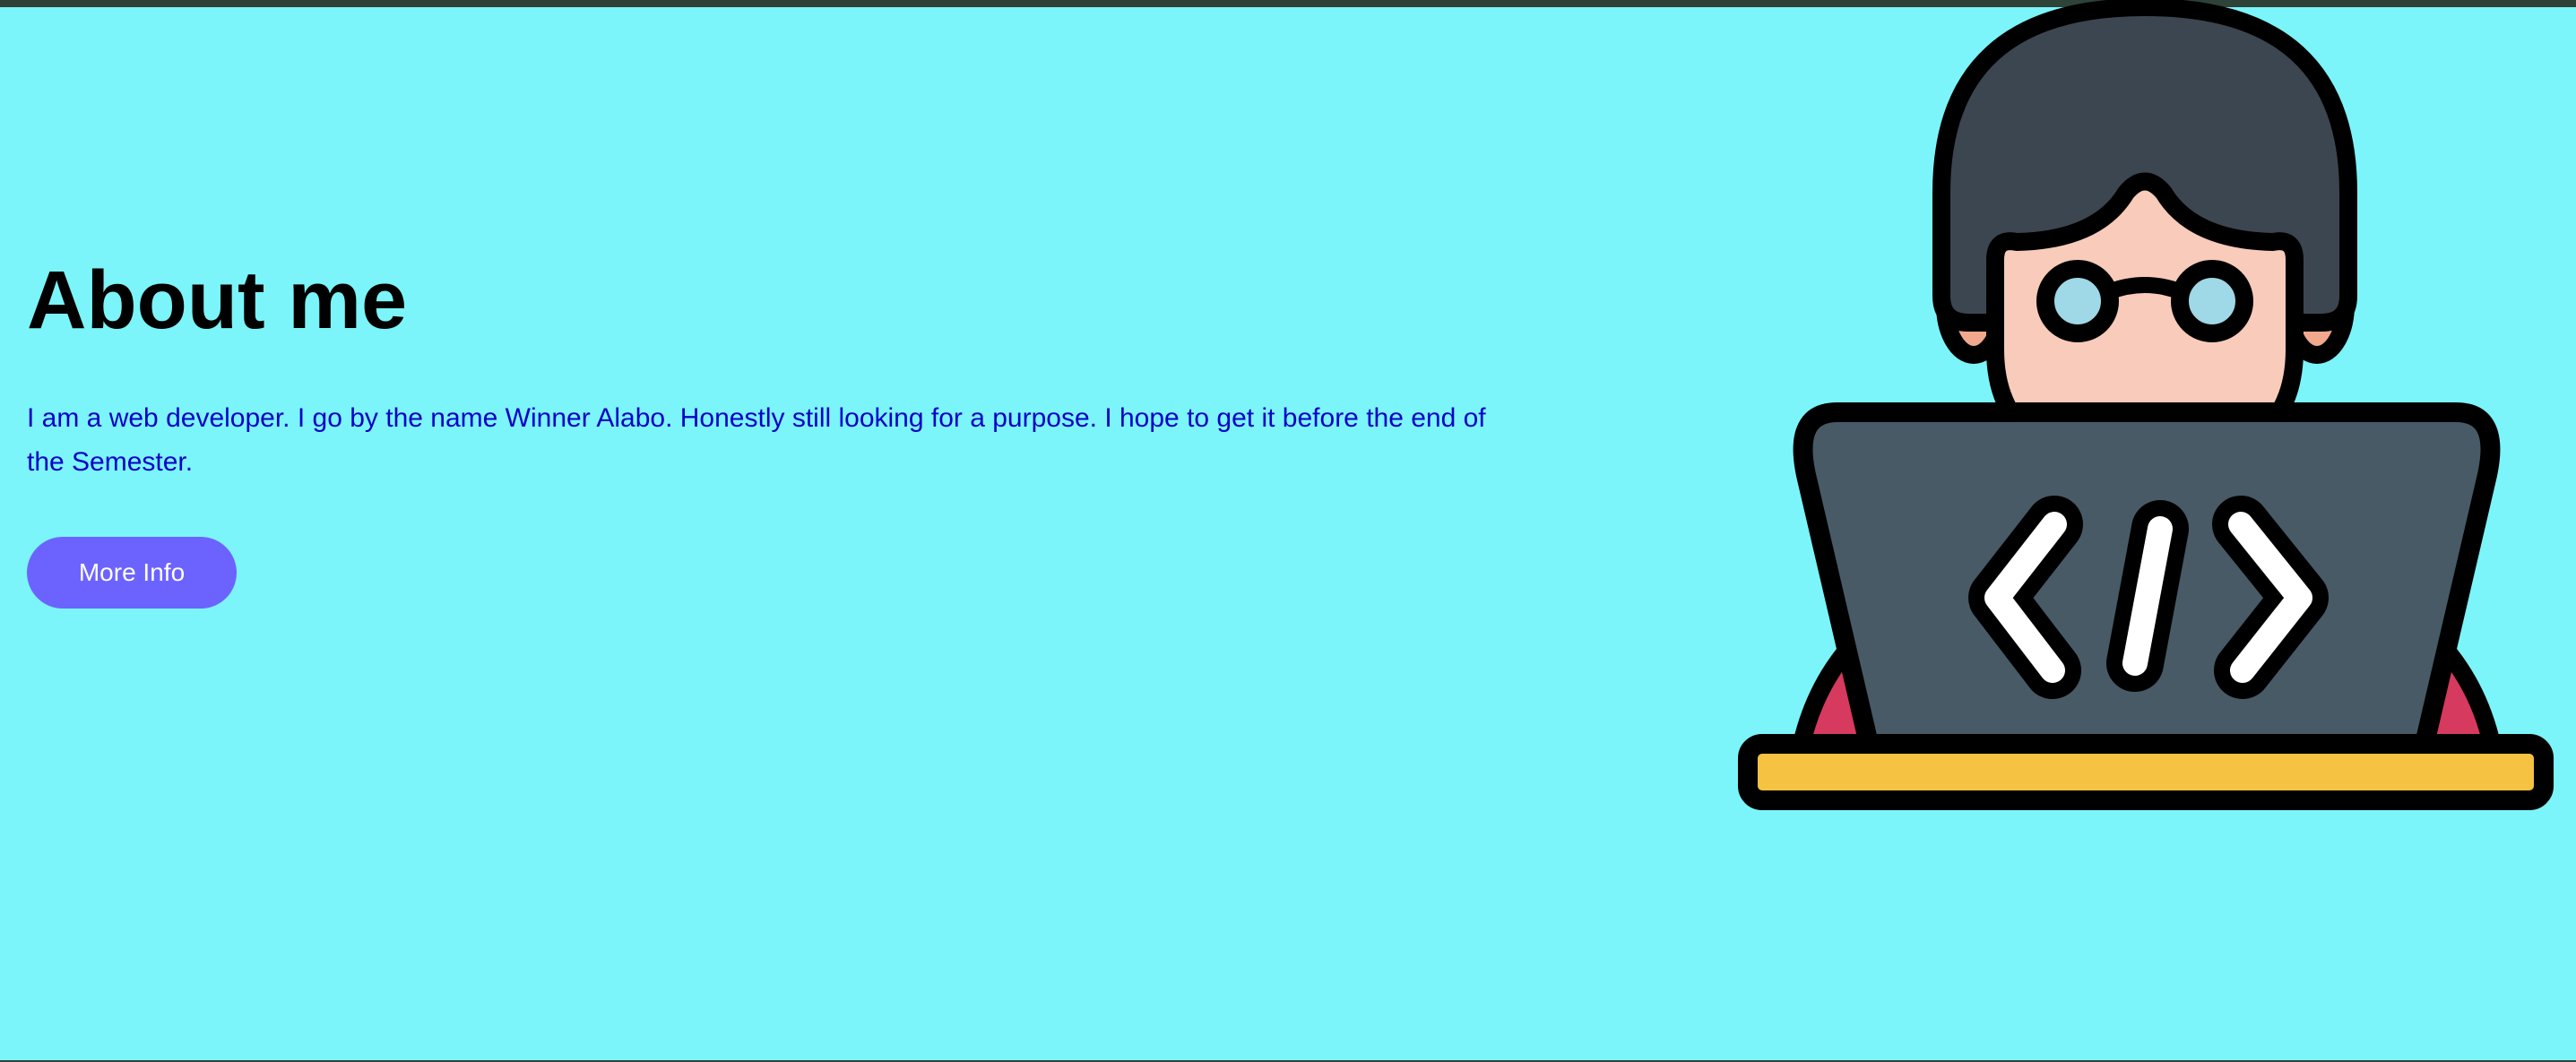  I want to click on right-lens, so click(2212, 301).